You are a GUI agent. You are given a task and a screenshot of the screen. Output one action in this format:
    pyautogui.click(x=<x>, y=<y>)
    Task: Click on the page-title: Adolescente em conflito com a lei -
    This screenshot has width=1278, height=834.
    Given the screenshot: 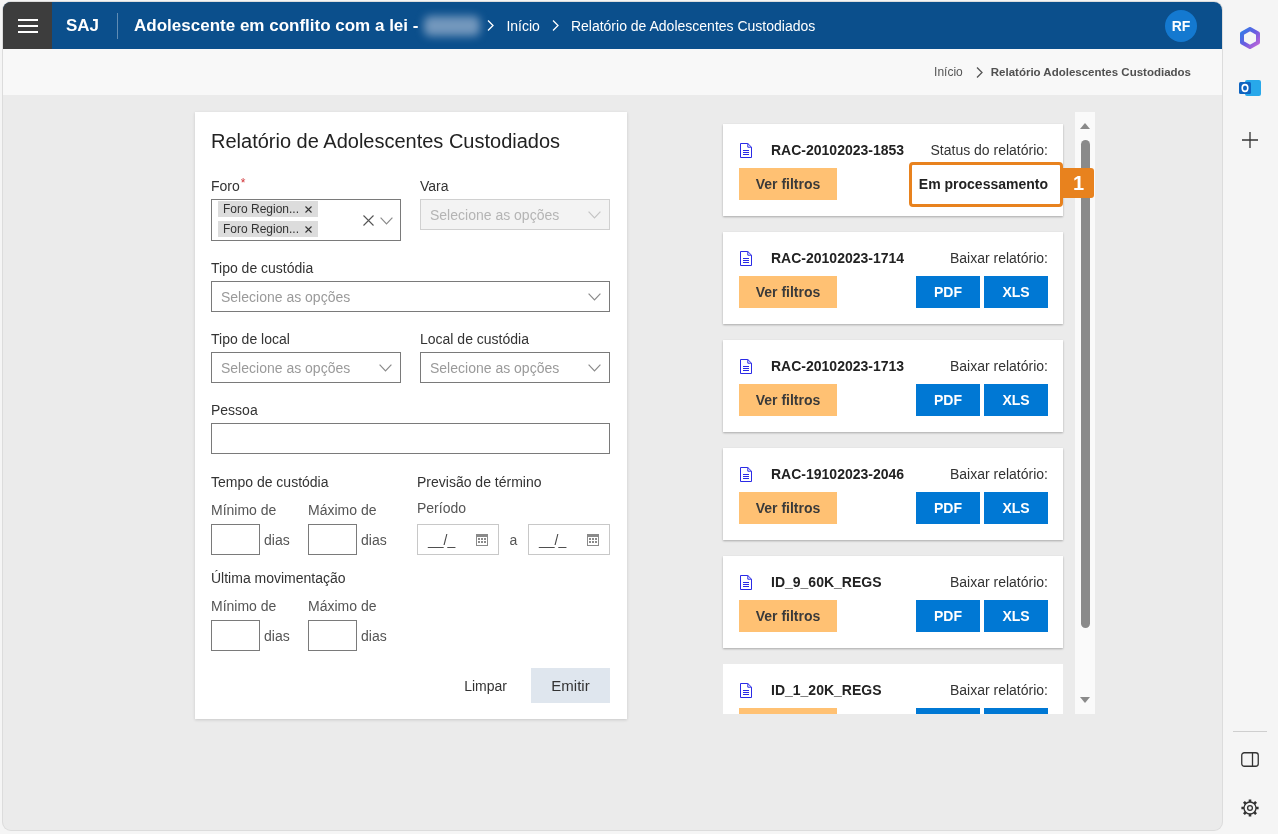 What is the action you would take?
    pyautogui.click(x=276, y=25)
    